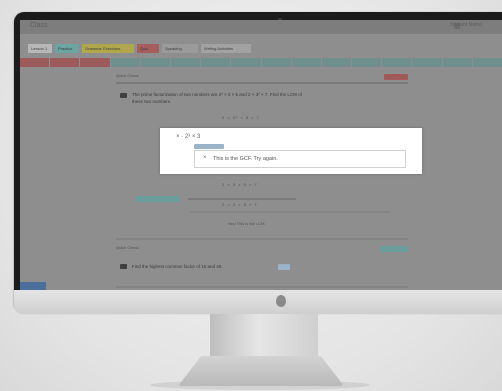 Image resolution: width=502 pixels, height=391 pixels. What do you see at coordinates (241, 117) in the screenshot?
I see `answer-option-a: 2 × 3² × 5 × 7` at bounding box center [241, 117].